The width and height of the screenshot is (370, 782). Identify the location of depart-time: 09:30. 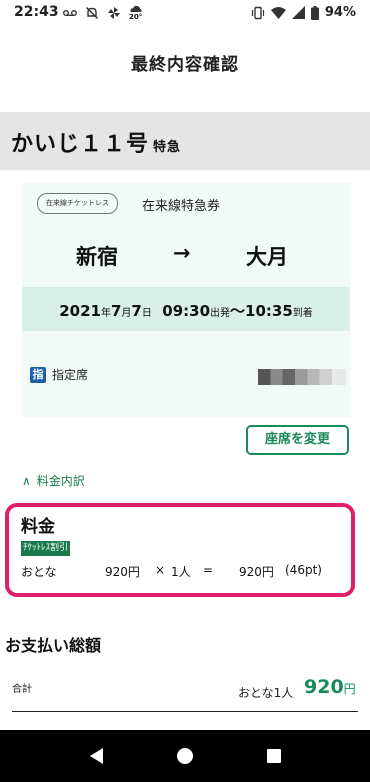
(186, 311).